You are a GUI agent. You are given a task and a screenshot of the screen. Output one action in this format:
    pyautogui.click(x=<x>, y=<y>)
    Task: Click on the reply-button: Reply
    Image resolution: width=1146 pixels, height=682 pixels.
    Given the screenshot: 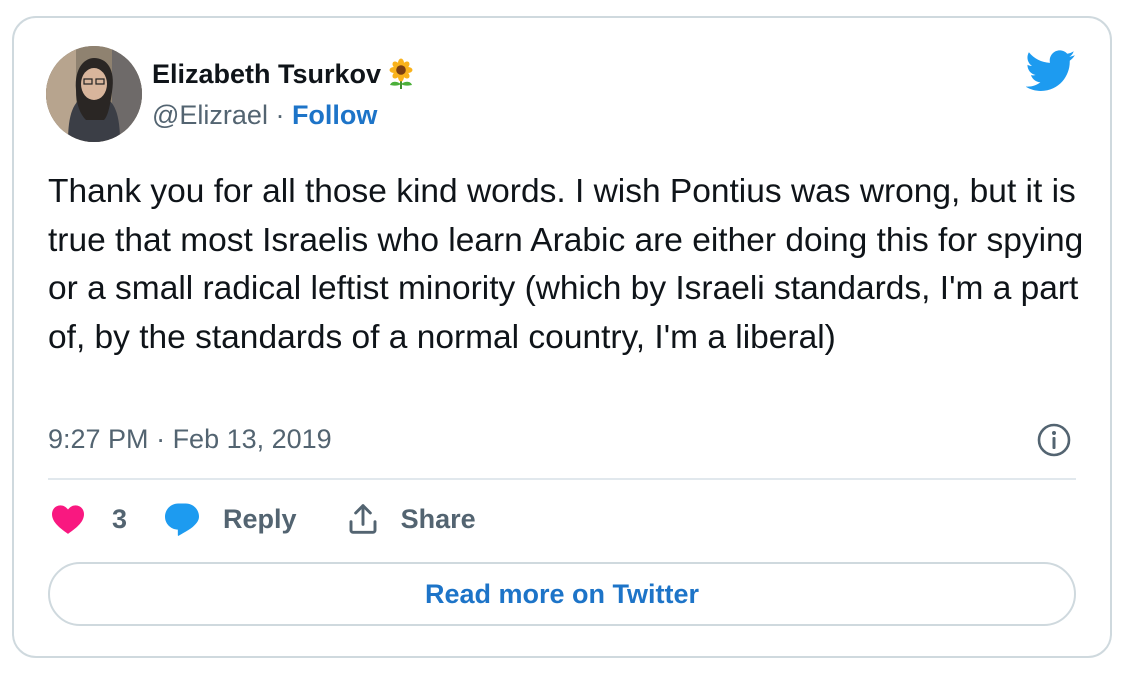 What is the action you would take?
    pyautogui.click(x=230, y=519)
    